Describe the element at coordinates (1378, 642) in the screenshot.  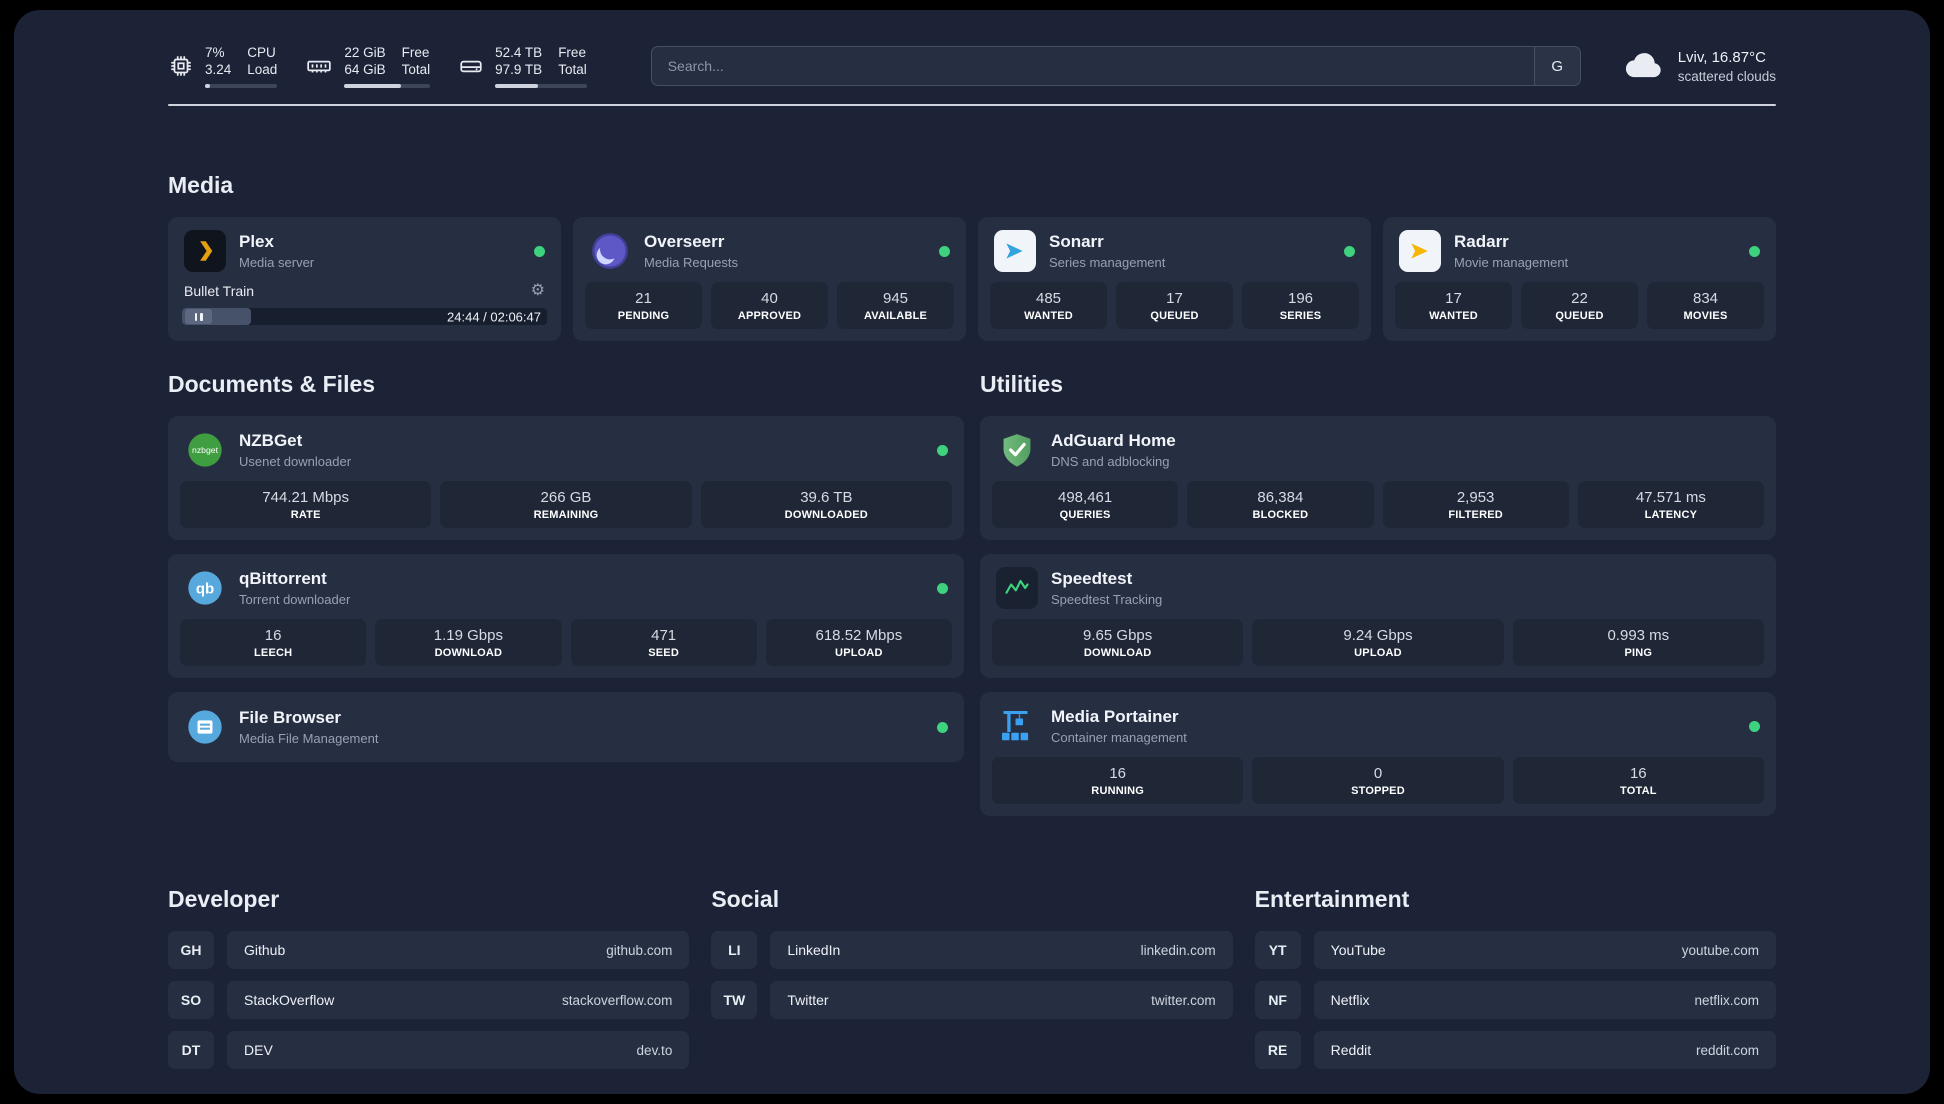
I see `stat-tile: 9.24 Gbps UPLOAD` at that location.